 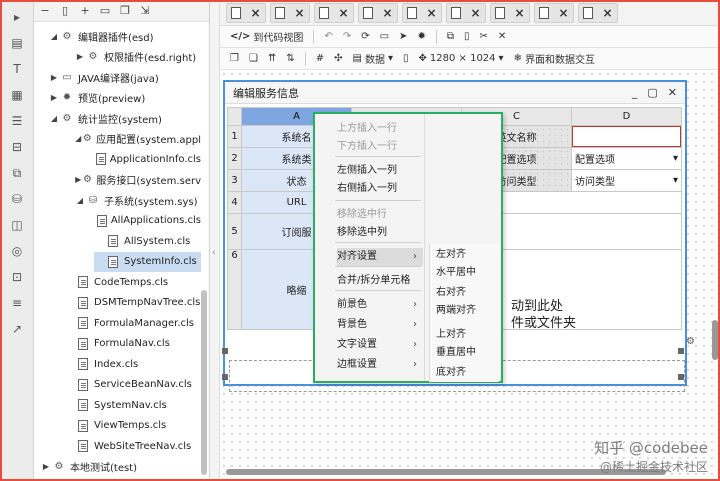 What do you see at coordinates (137, 139) in the screenshot?
I see `tree-item: ◢ ⚙ 应用配置(system.appl` at bounding box center [137, 139].